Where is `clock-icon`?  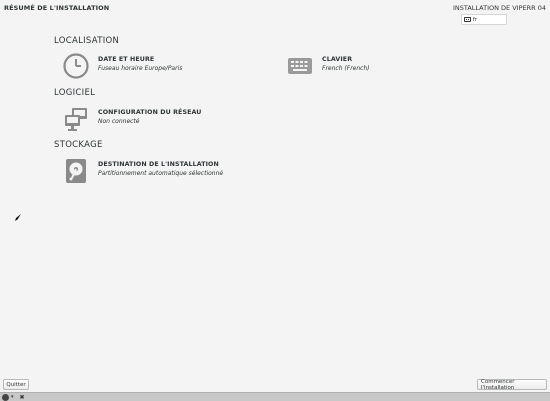 clock-icon is located at coordinates (76, 66).